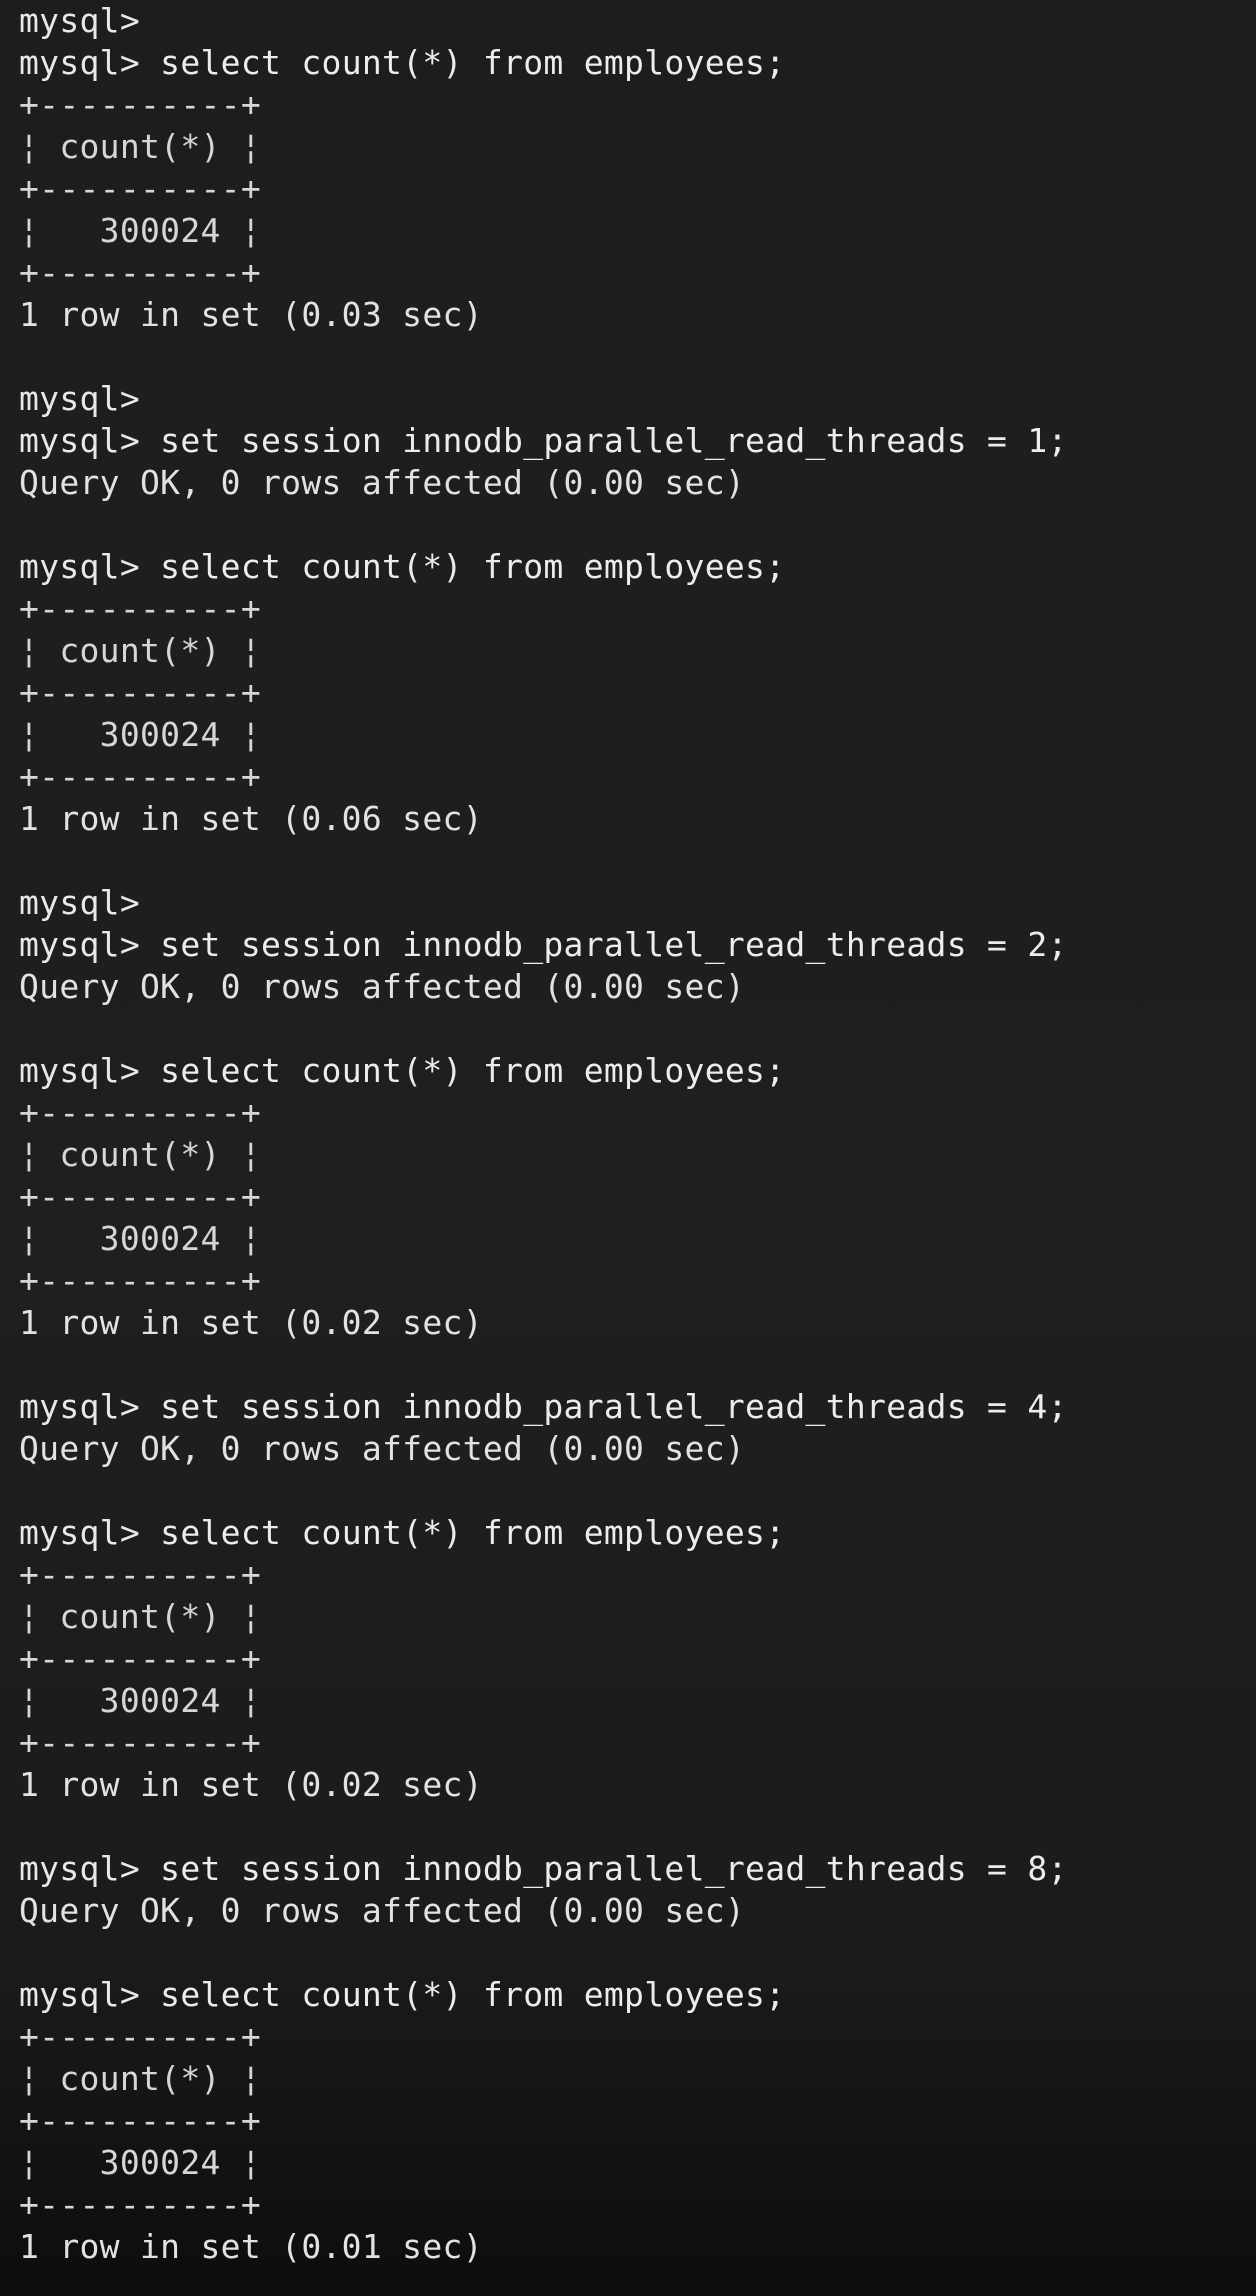  I want to click on result-line: 1 row in set (0.01 sec), so click(251, 2246).